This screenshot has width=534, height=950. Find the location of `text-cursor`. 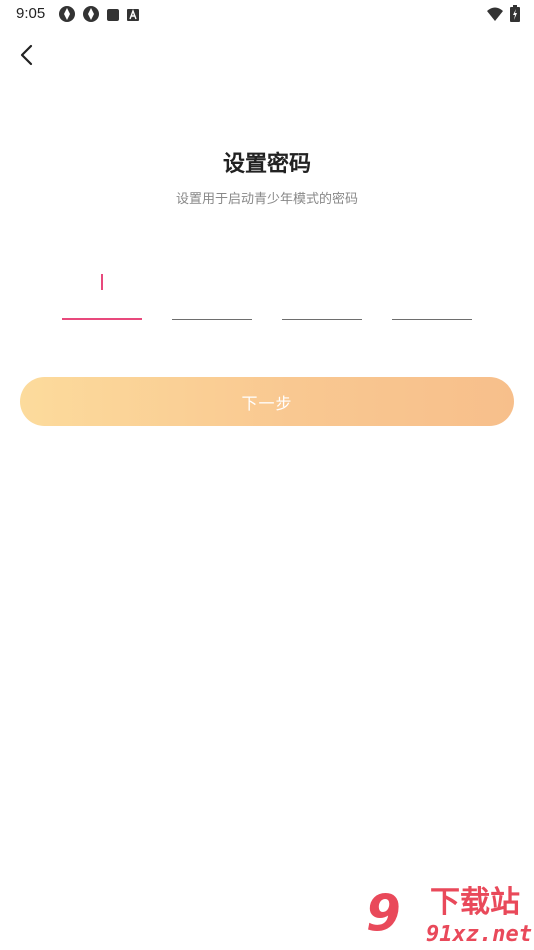

text-cursor is located at coordinates (102, 282).